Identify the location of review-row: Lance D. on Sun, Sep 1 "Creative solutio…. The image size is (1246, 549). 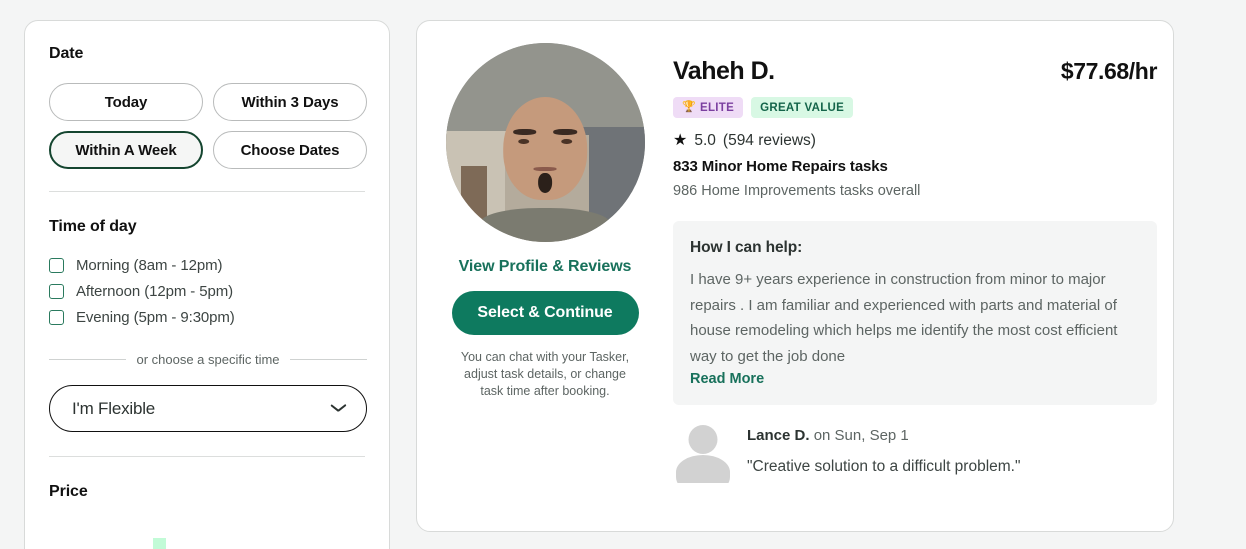
(915, 453).